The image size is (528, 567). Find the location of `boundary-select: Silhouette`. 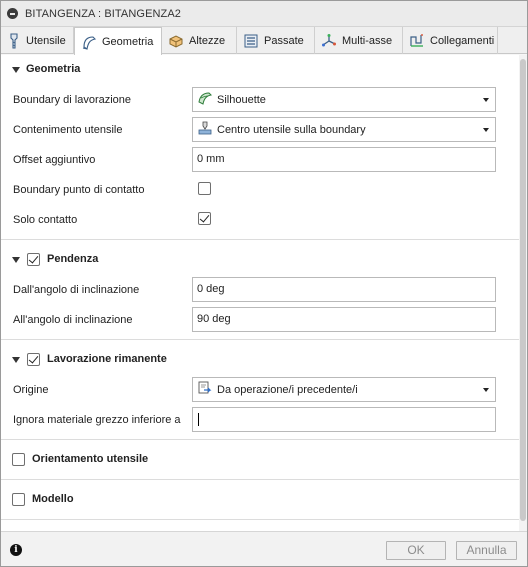

boundary-select: Silhouette is located at coordinates (344, 99).